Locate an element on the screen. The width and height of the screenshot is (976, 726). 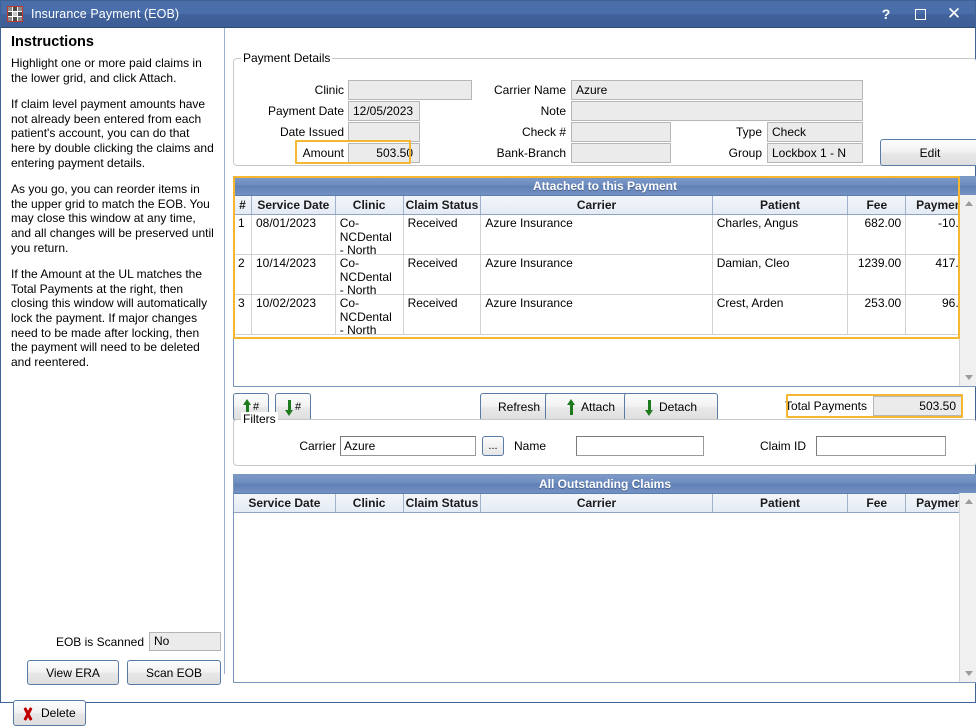
filters-group: Filters Carrier Azure ... Name Claim ID is located at coordinates (604, 439).